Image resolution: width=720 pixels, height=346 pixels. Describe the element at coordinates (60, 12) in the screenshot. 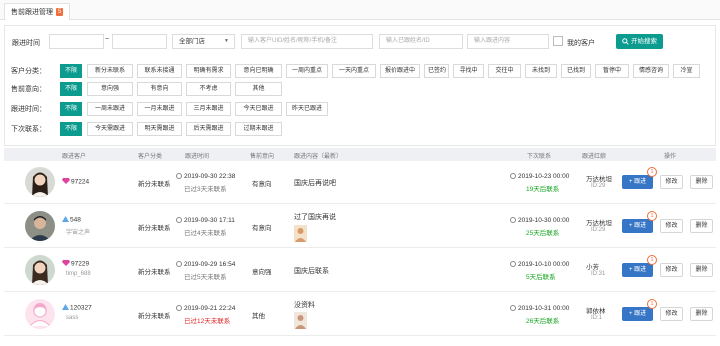

I see `tab-count-badge: 5` at that location.